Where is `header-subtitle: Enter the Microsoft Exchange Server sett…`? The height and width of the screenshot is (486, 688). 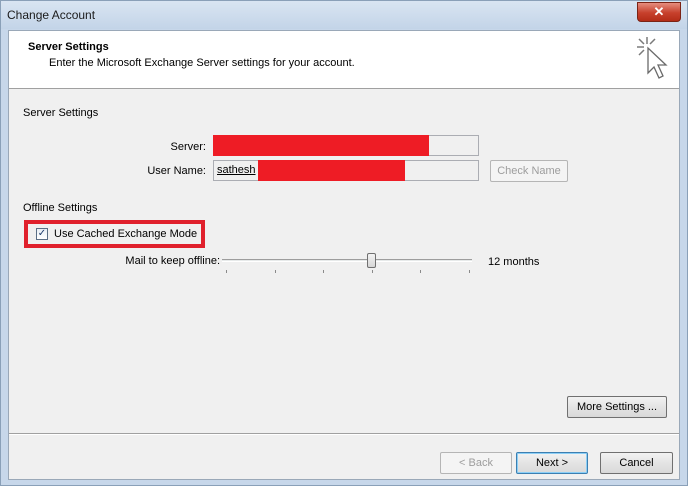 header-subtitle: Enter the Microsoft Exchange Server sett… is located at coordinates (202, 63).